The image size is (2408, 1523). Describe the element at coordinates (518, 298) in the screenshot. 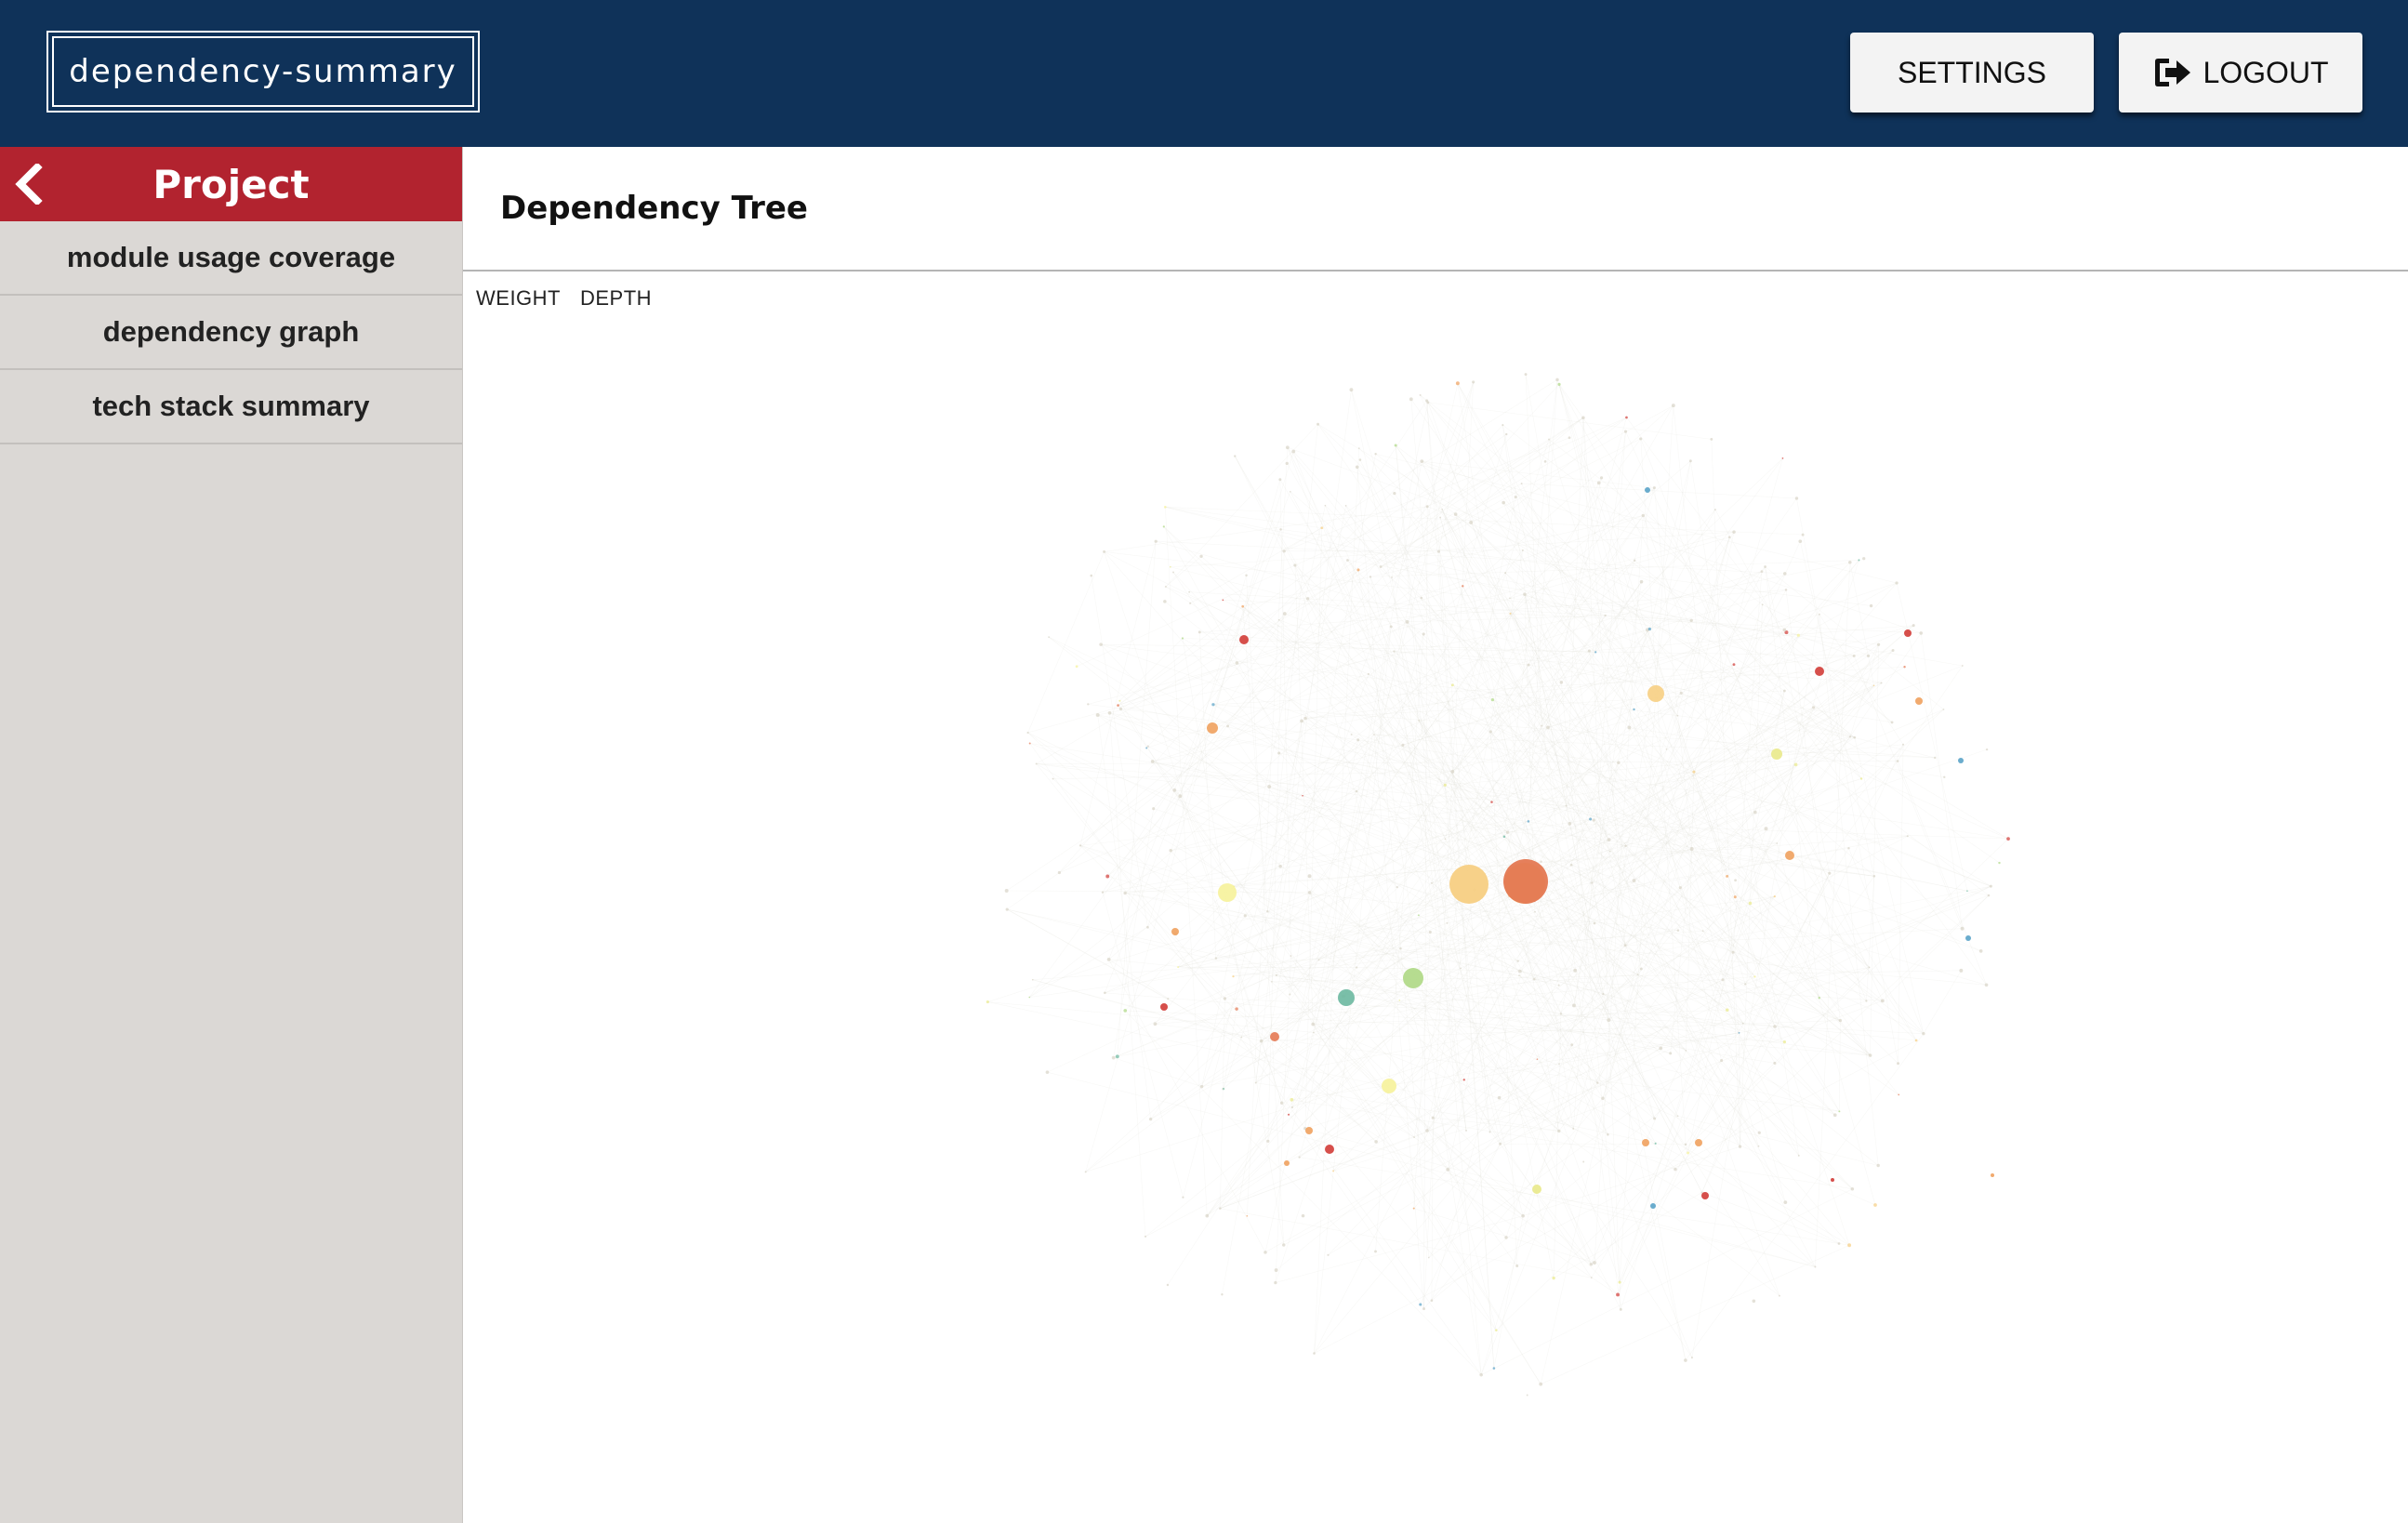

I see `weight-toggle: WEIGHT` at that location.